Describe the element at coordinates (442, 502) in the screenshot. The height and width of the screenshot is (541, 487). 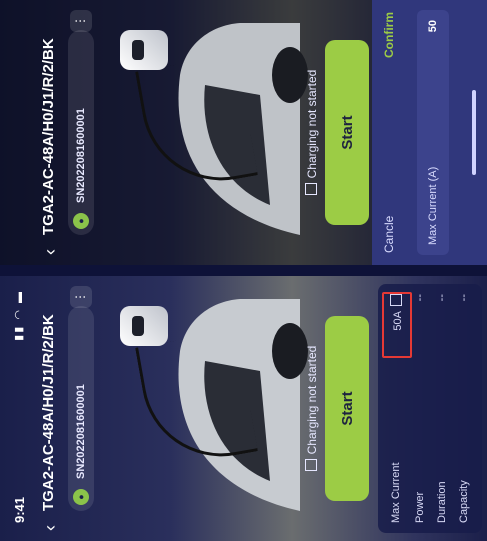
I see `param-label: Duration` at that location.